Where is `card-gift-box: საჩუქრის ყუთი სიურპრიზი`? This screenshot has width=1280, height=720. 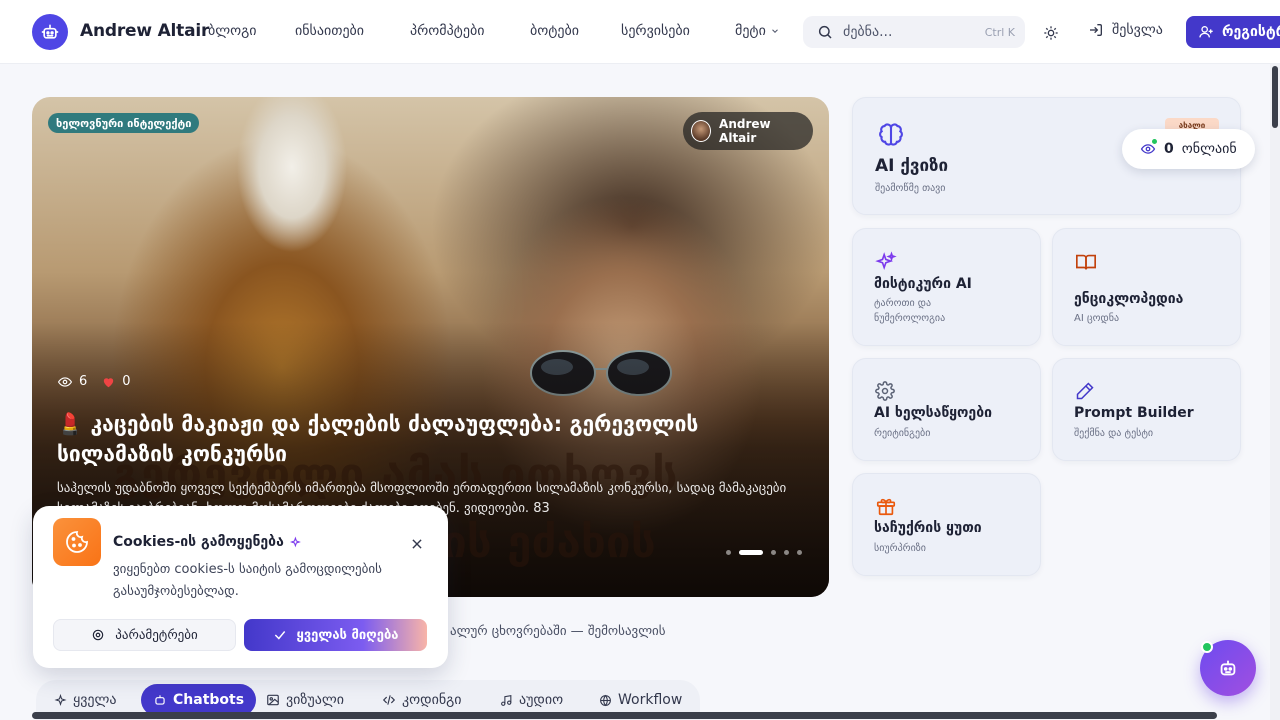
card-gift-box: საჩუქრის ყუთი სიურპრიზი is located at coordinates (946, 524).